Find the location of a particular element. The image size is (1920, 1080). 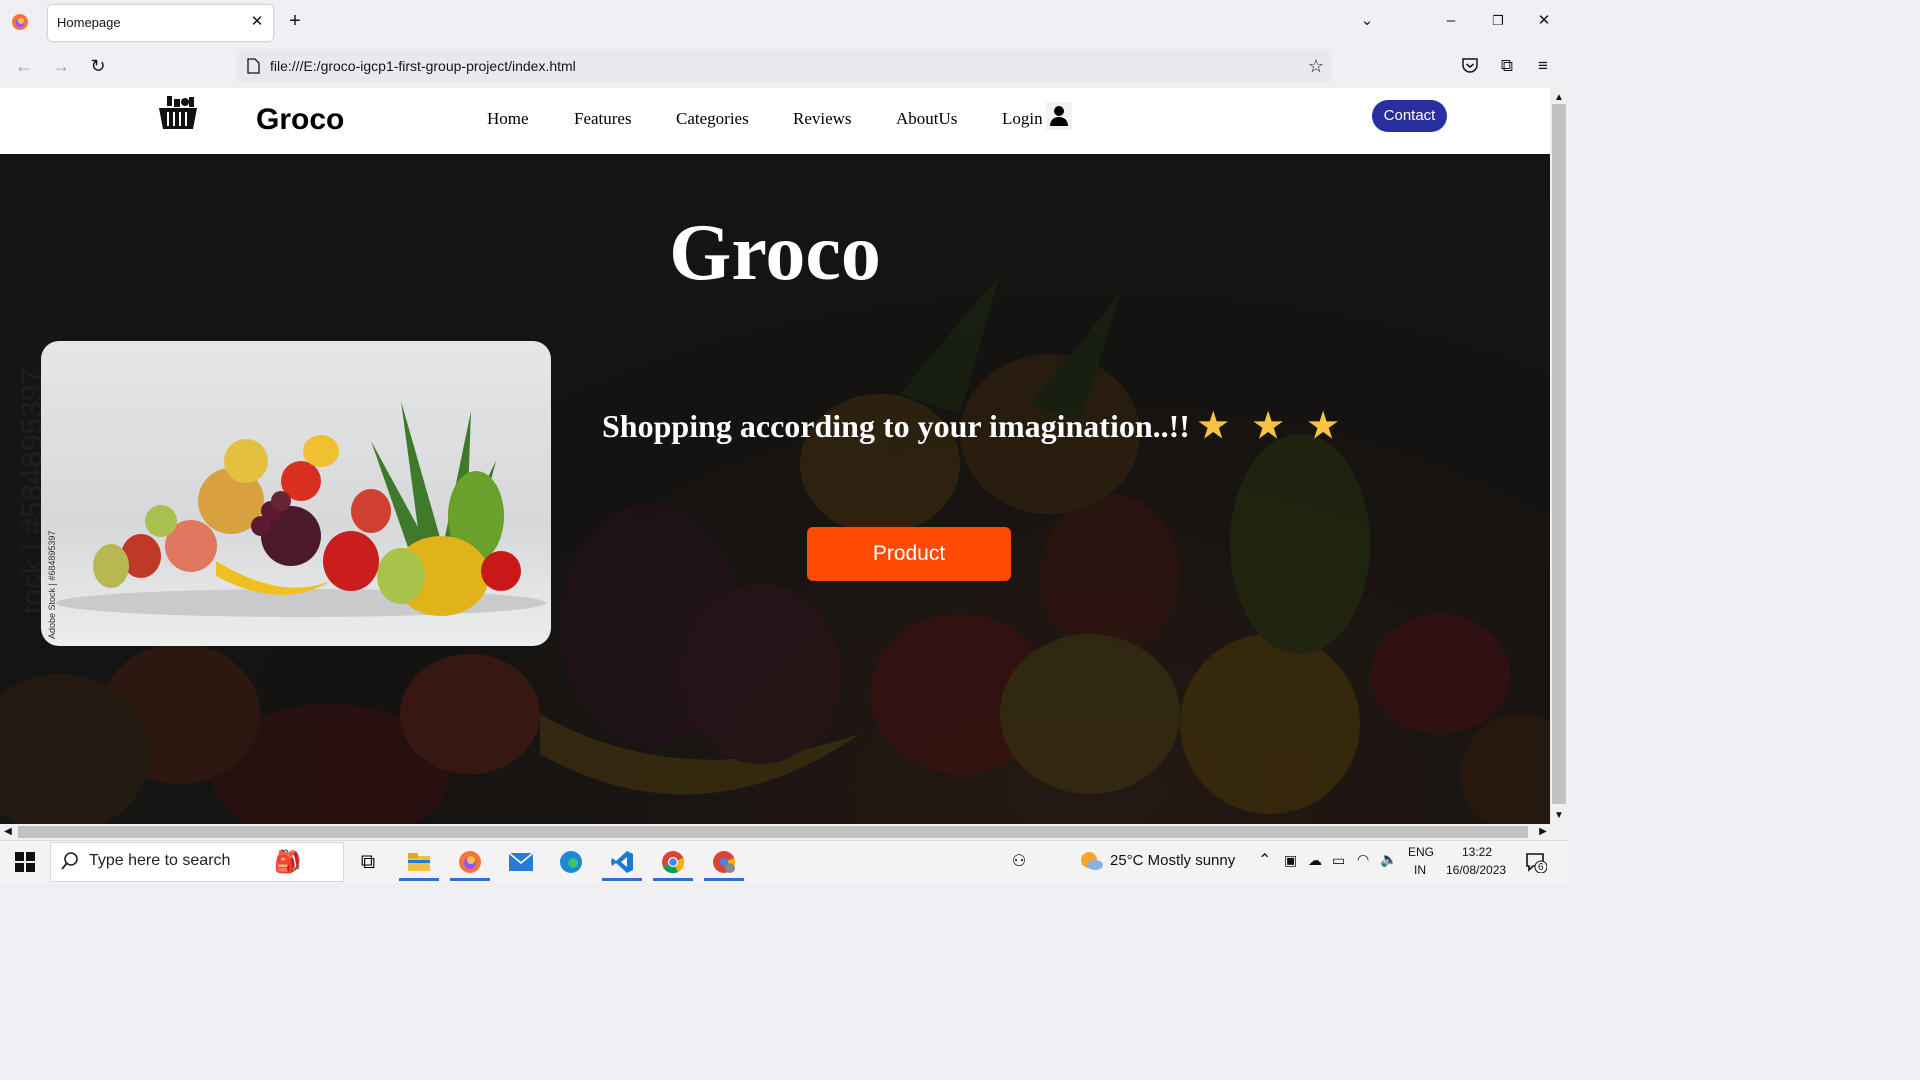

tab-title: Homepage is located at coordinates (89, 22).